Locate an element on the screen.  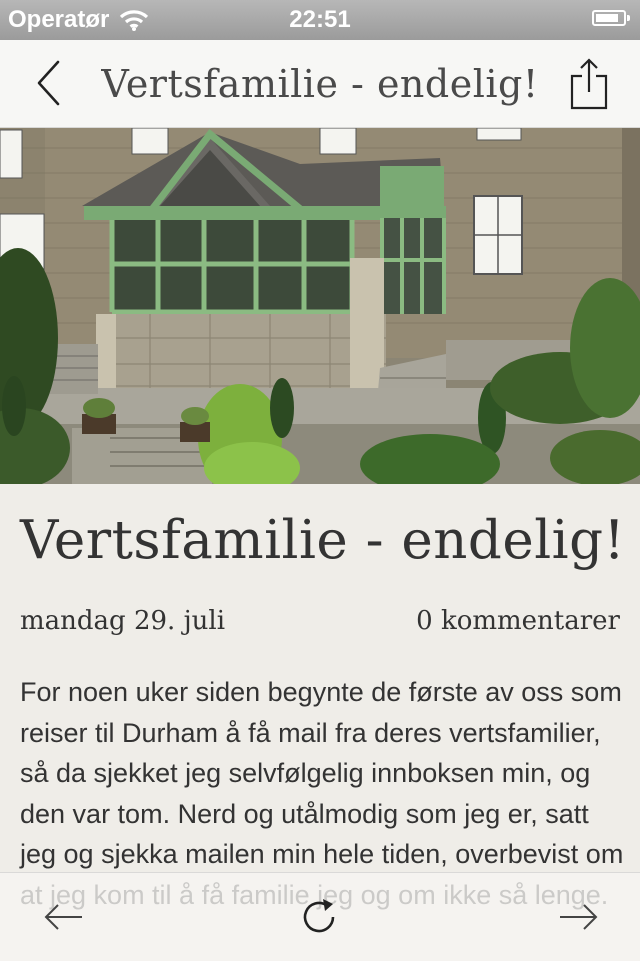
share-button is located at coordinates (590, 84).